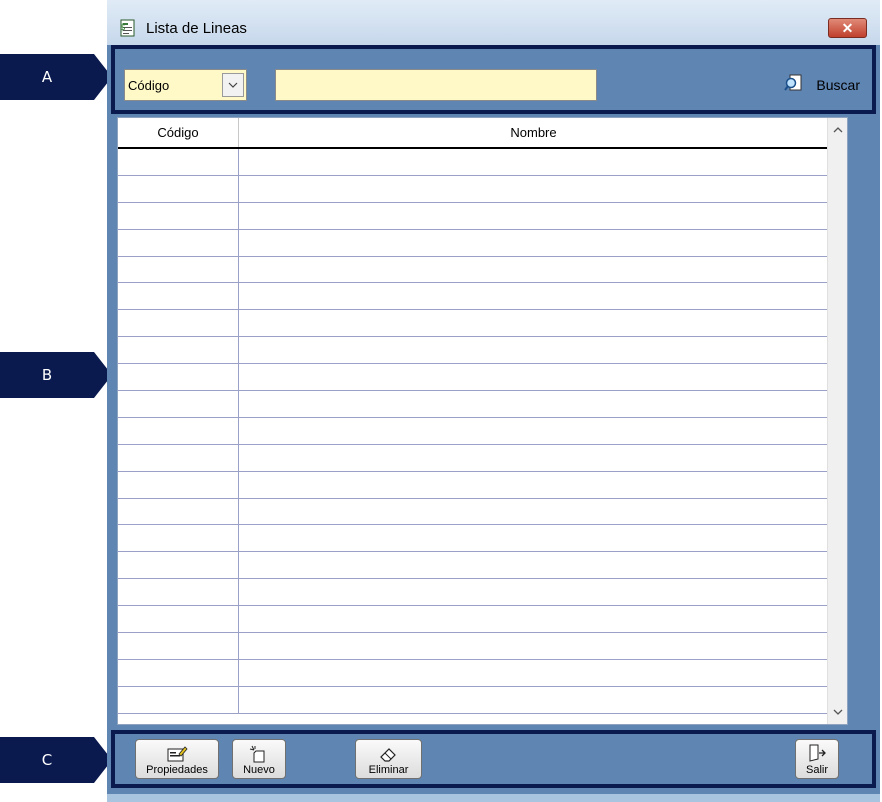 This screenshot has width=882, height=802. I want to click on callout-b: B, so click(56, 375).